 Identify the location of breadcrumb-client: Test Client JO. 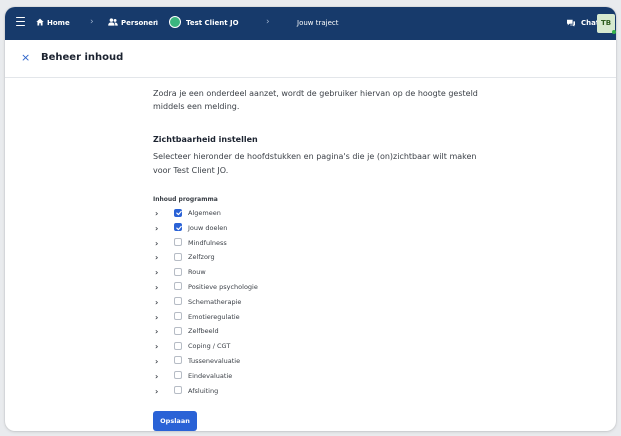
(212, 23).